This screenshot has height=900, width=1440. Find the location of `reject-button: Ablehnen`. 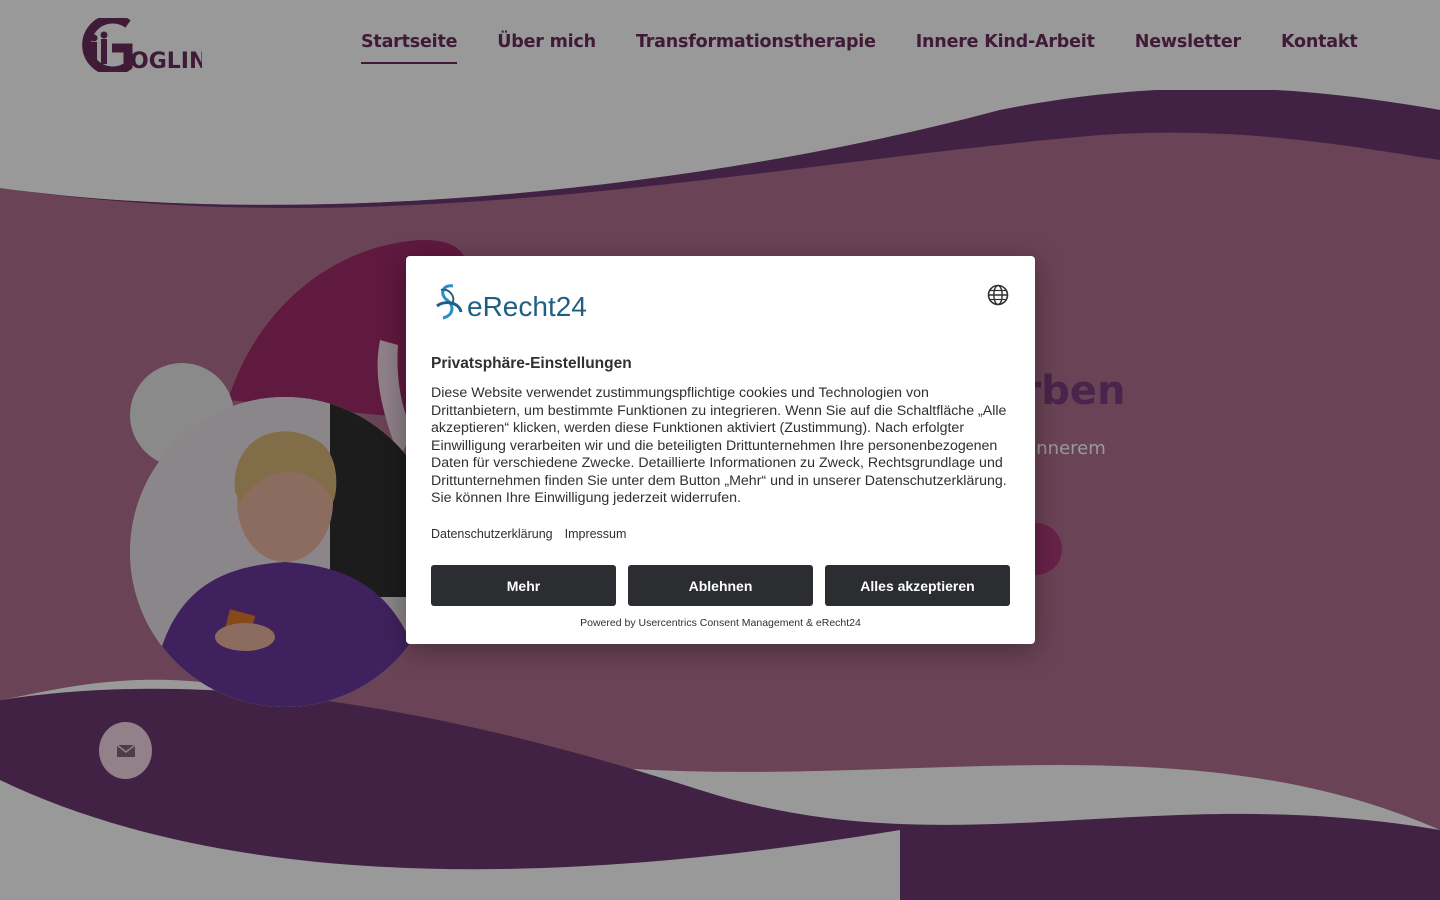

reject-button: Ablehnen is located at coordinates (720, 585).